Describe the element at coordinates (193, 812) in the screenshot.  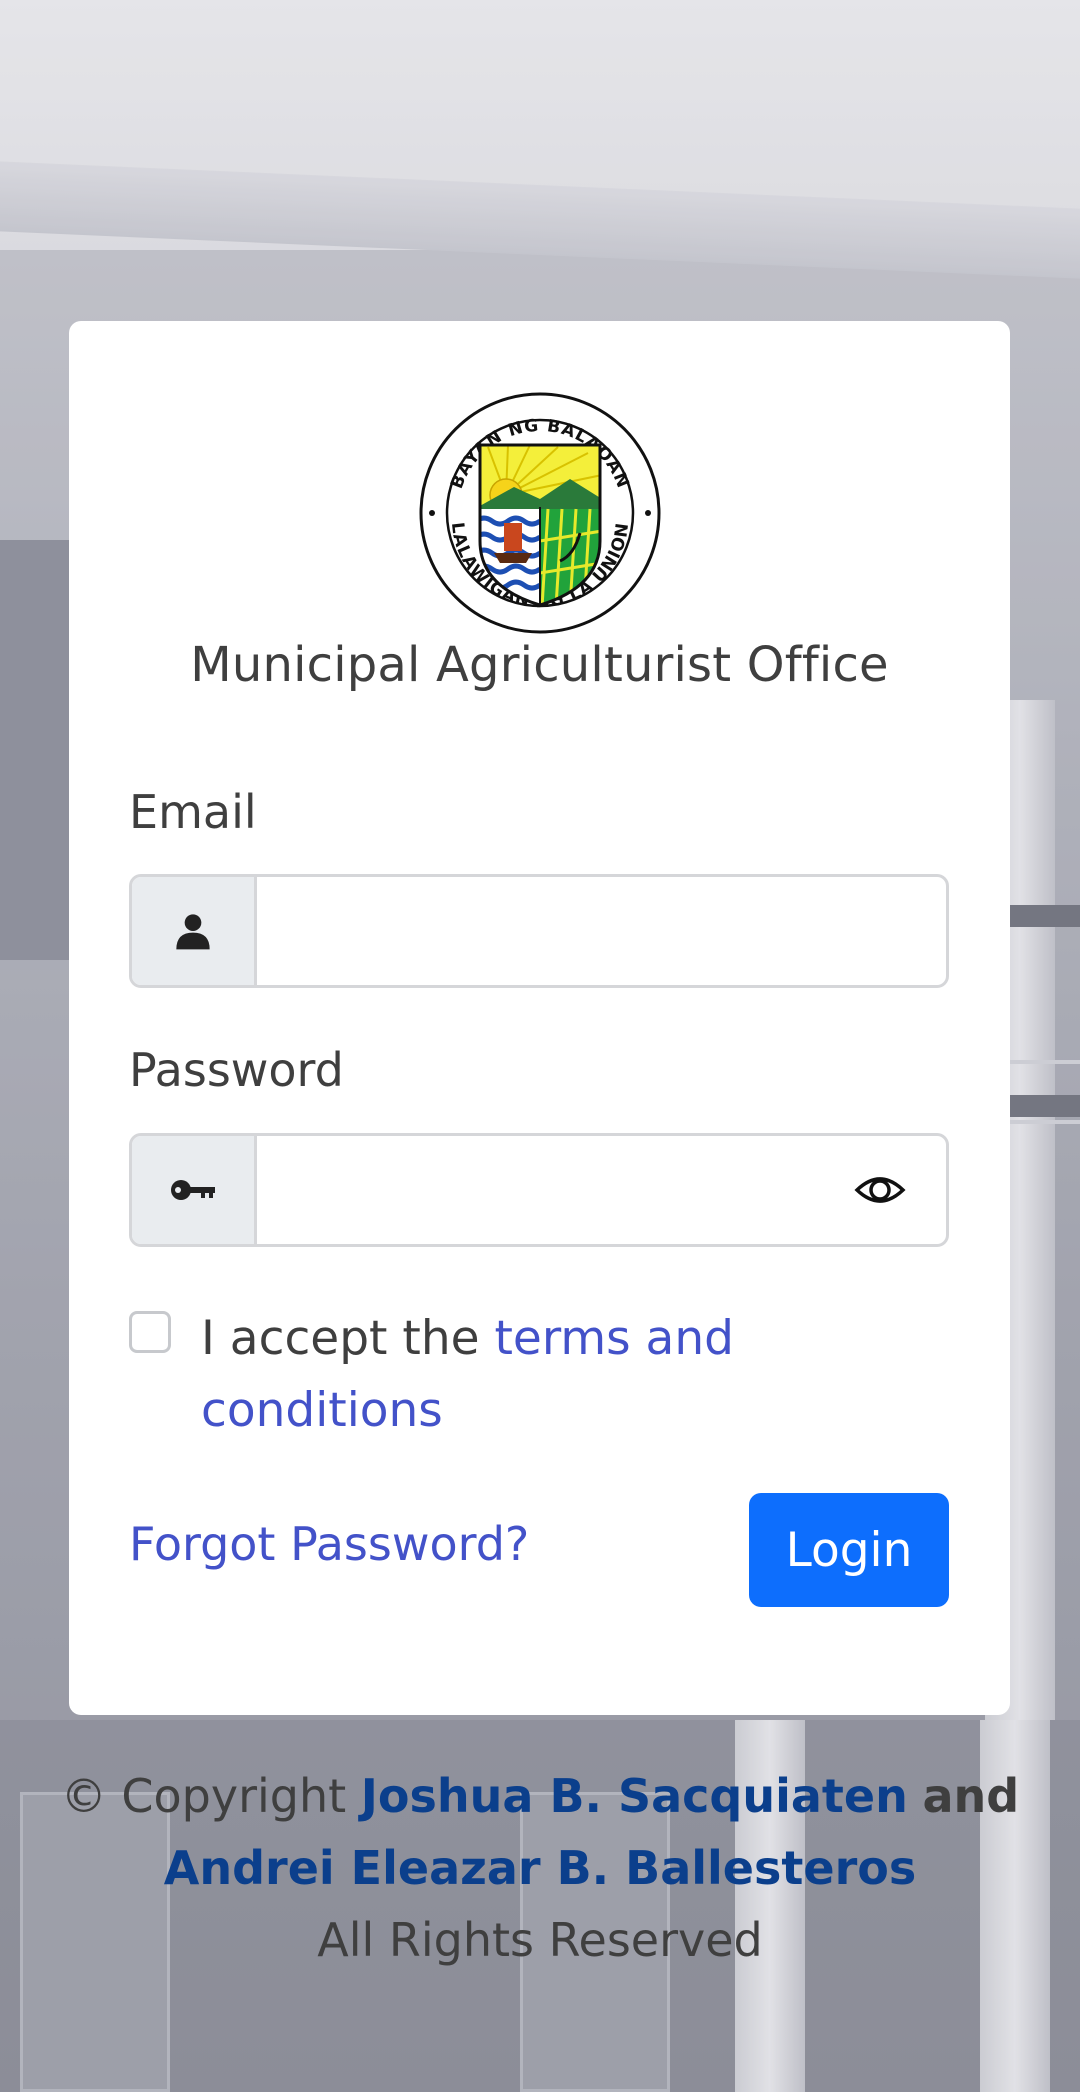
I see `email-label: Email` at that location.